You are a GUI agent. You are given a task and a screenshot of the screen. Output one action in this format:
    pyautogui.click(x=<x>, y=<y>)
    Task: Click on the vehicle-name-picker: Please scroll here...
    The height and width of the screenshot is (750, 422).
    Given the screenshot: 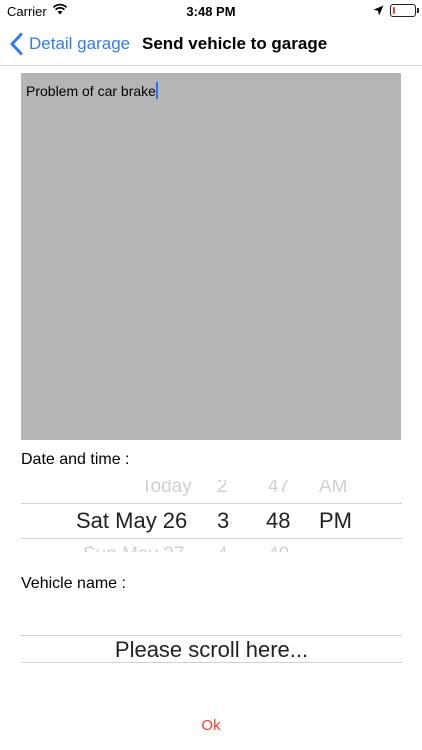 What is the action you would take?
    pyautogui.click(x=211, y=649)
    